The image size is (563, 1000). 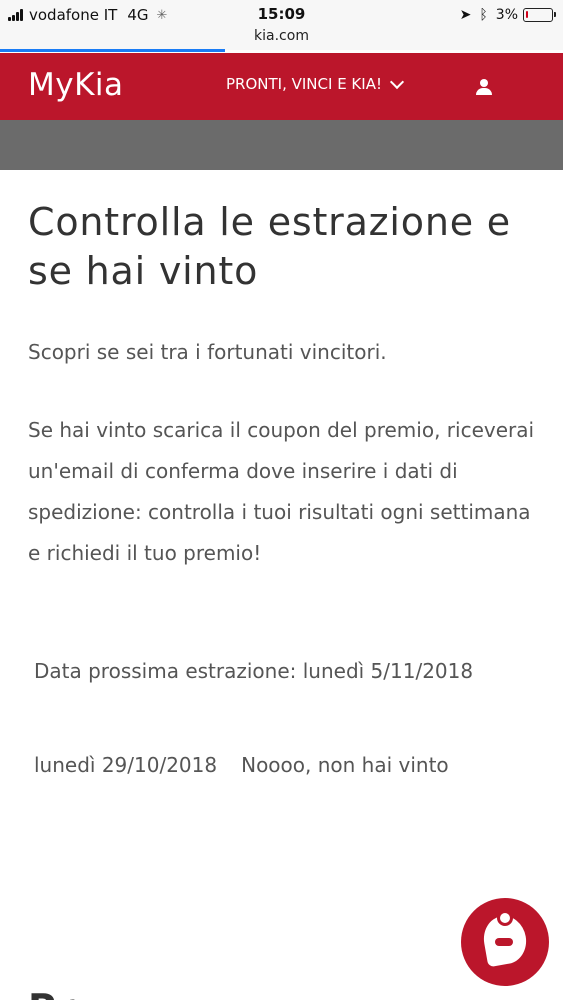 What do you see at coordinates (281, 25) in the screenshot?
I see `status-bar: vodafone IT 4G ✳ 15:09 ➤ ᛒ 3% kia.com` at bounding box center [281, 25].